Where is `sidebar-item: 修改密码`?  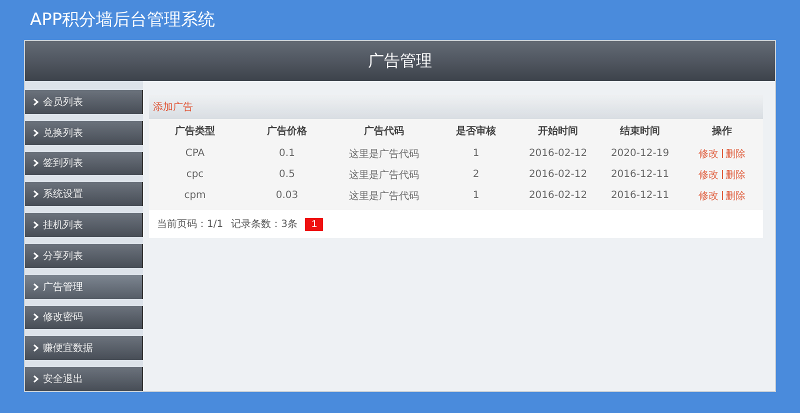
sidebar-item: 修改密码 is located at coordinates (84, 318).